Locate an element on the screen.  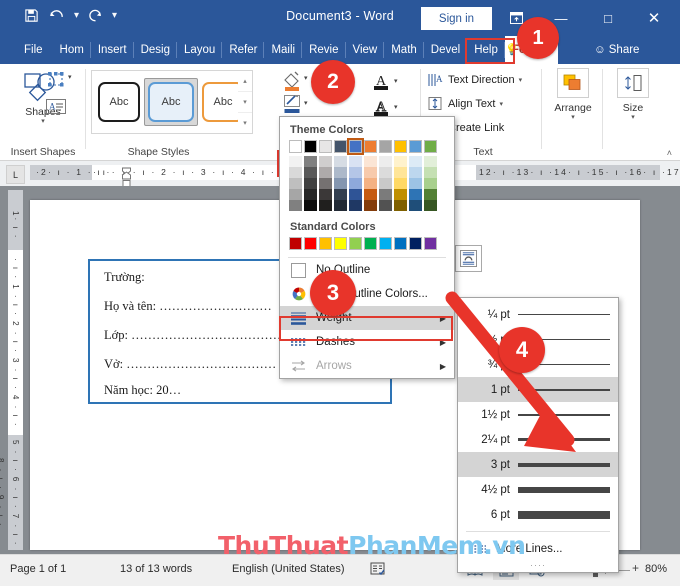
weight-option-5: 2¼ pt is located at coordinates (538, 439).